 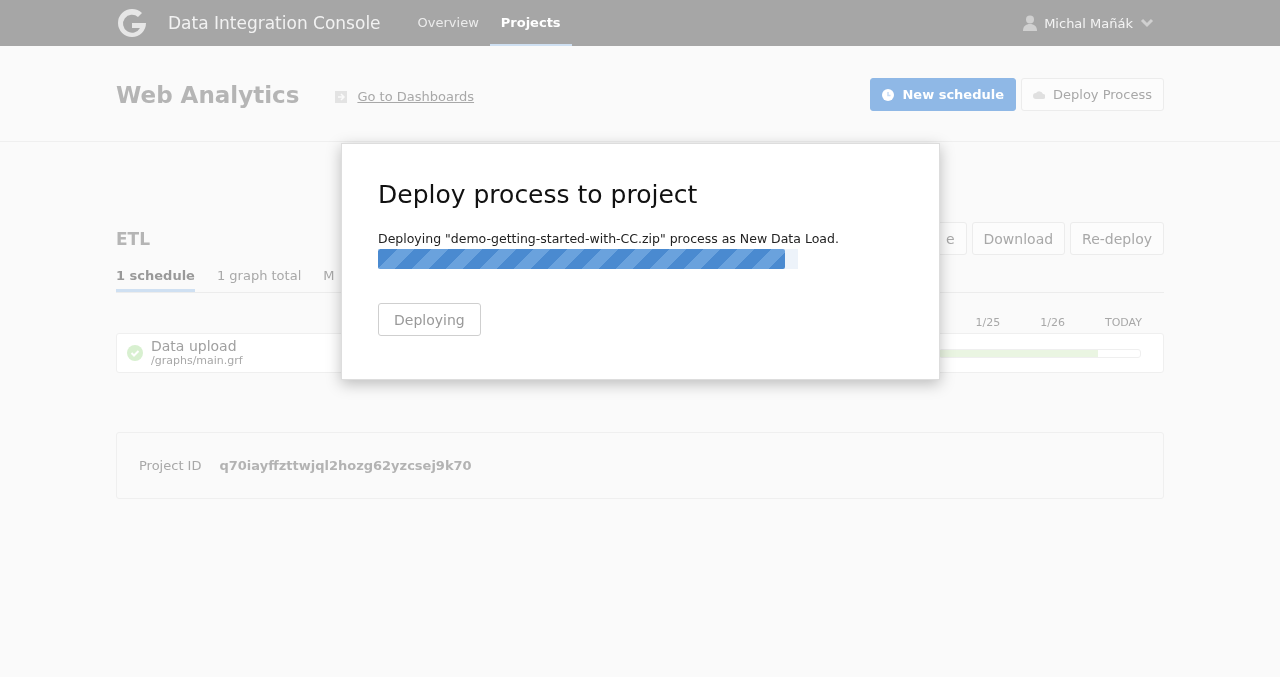 What do you see at coordinates (609, 238) in the screenshot?
I see `dialog-message: Deploying "demo-getting-started-with-CC.zip" process as New Data Load.` at bounding box center [609, 238].